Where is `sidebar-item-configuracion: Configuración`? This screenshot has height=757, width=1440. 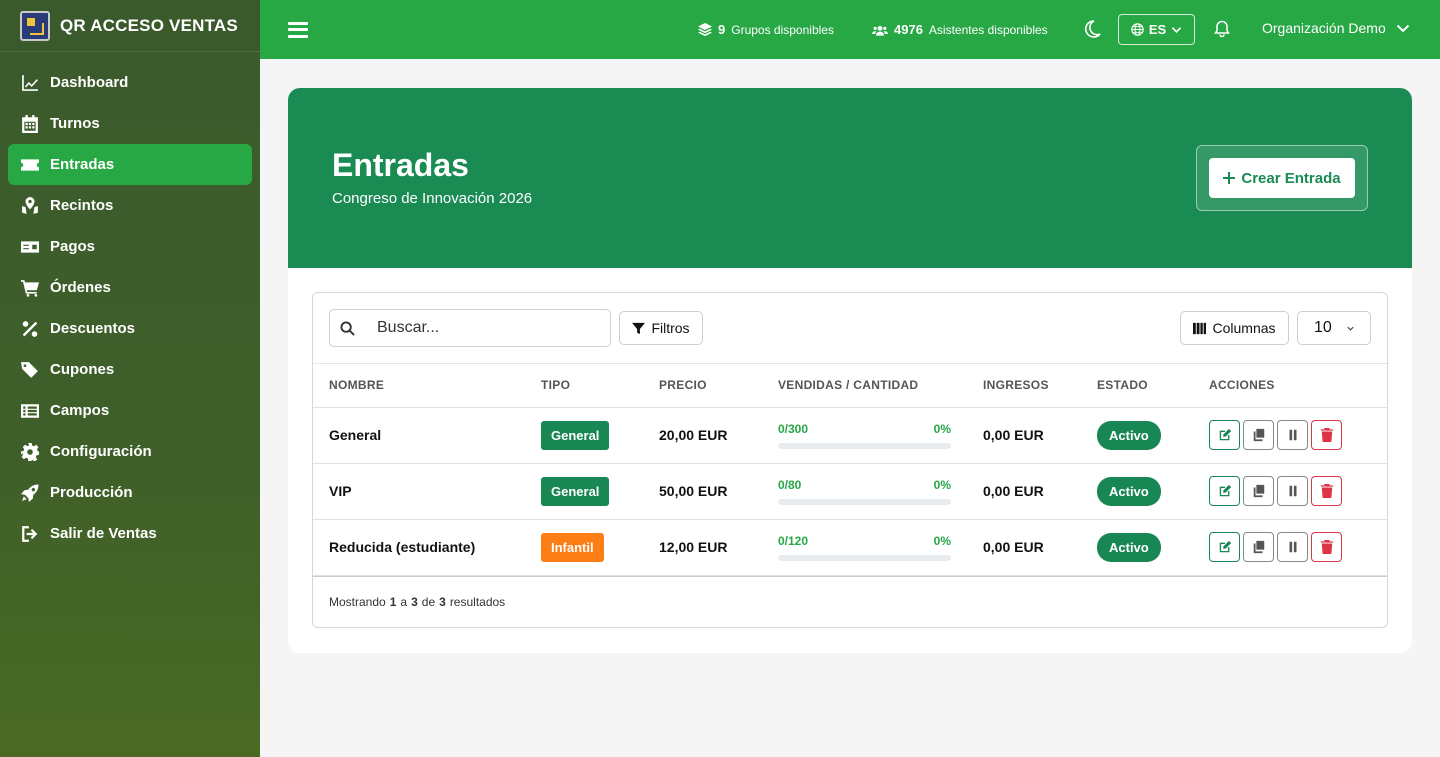 sidebar-item-configuracion: Configuración is located at coordinates (130, 451).